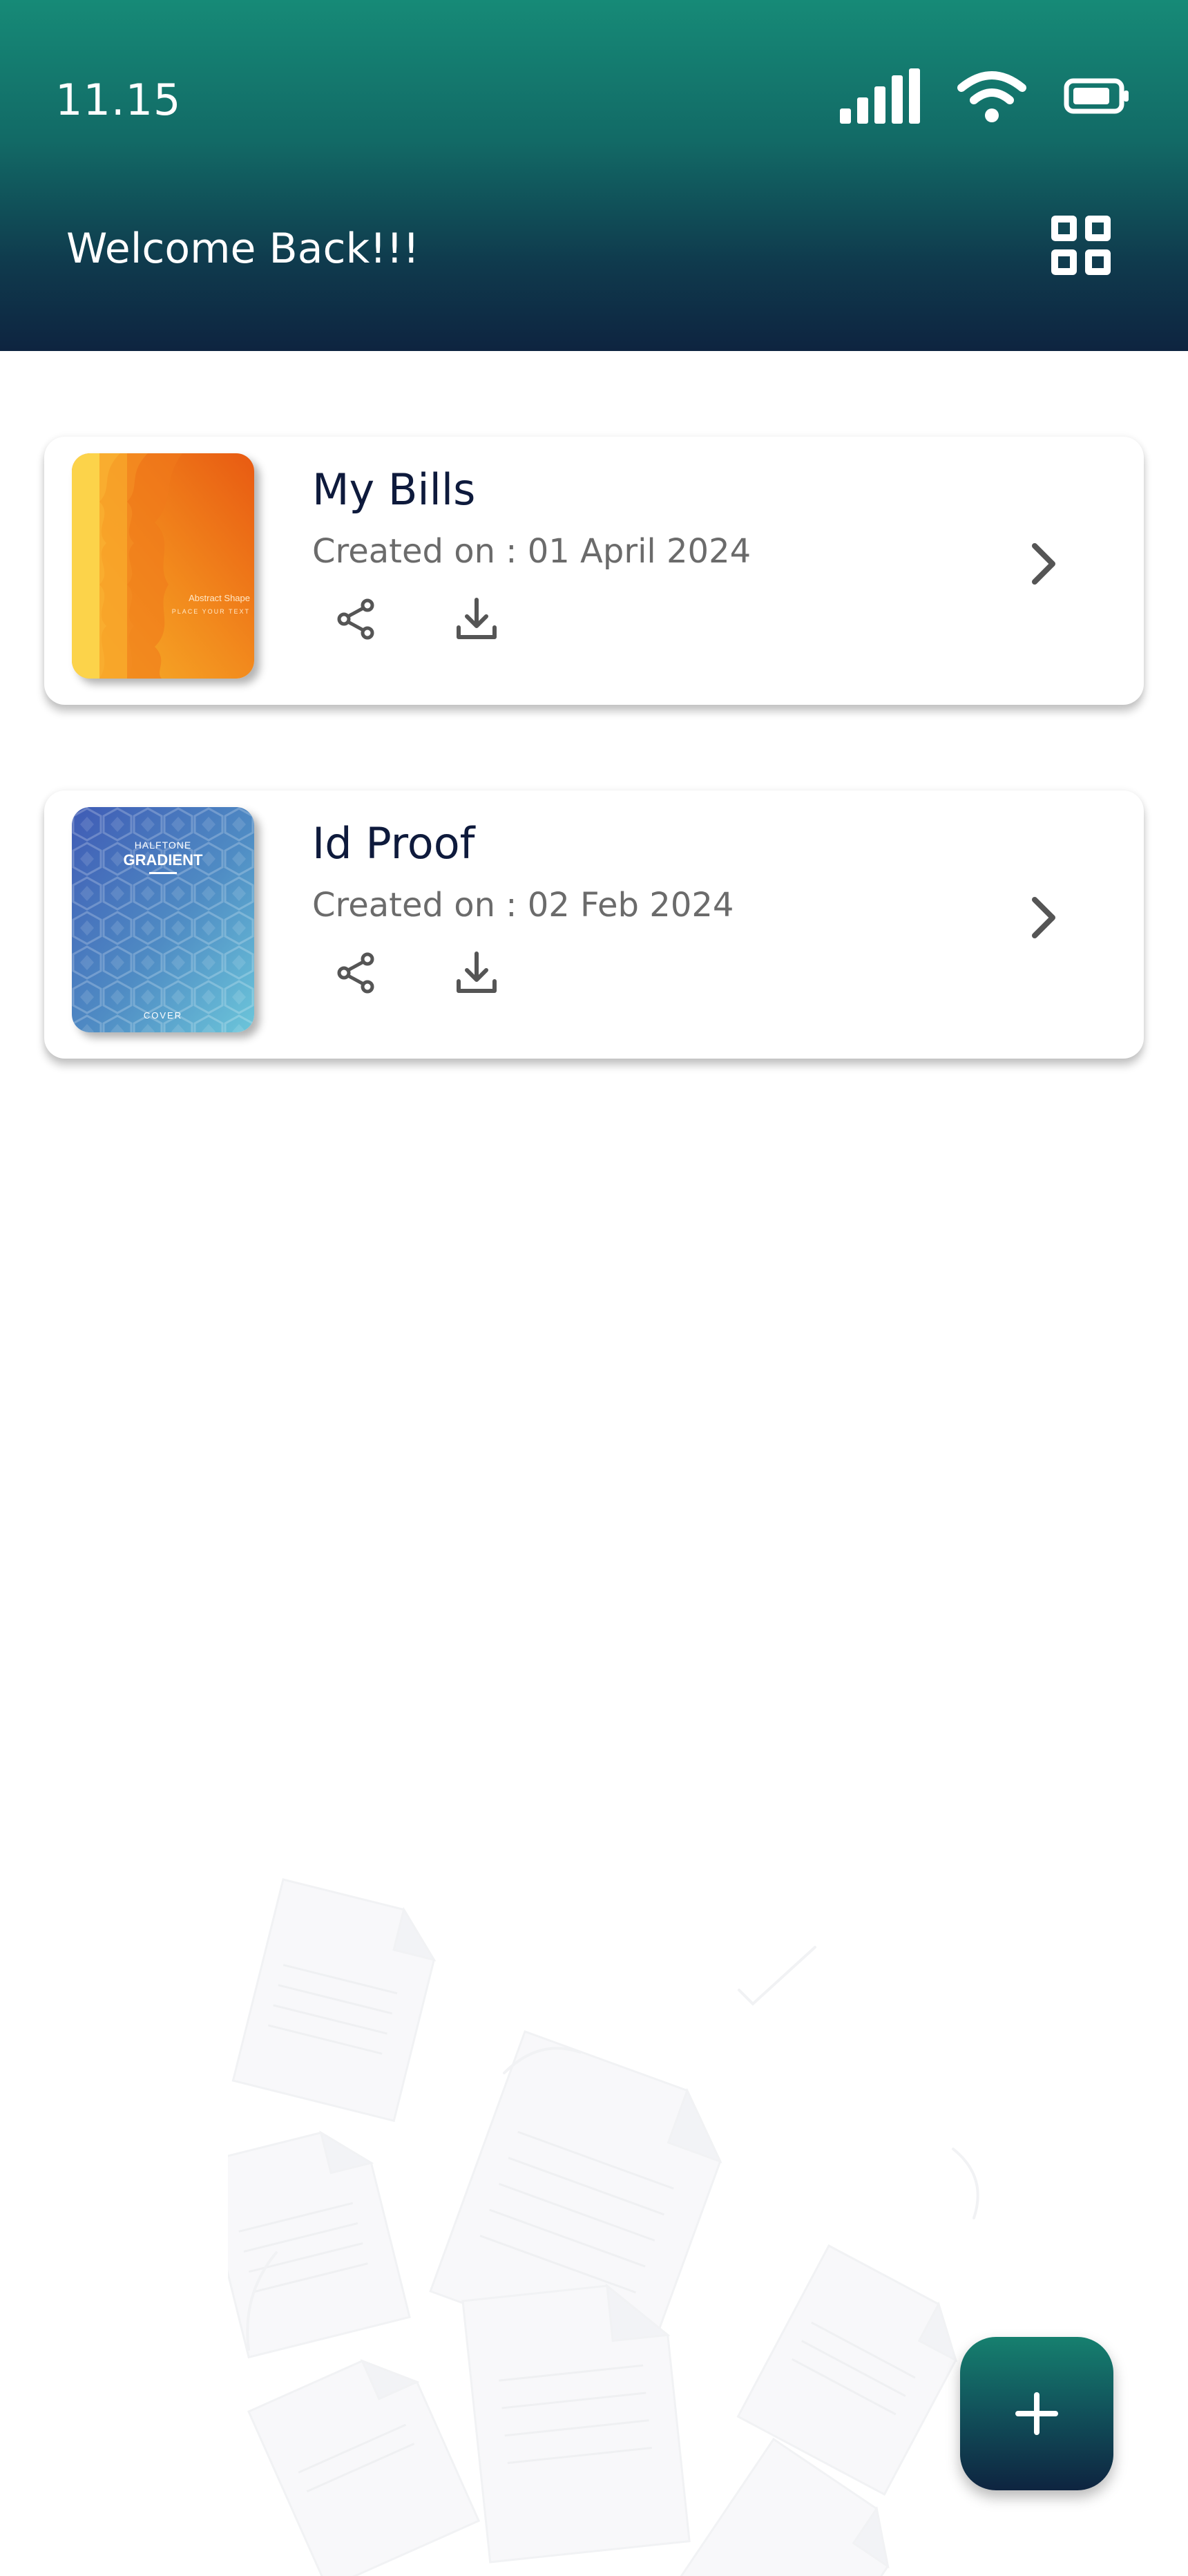 This screenshot has width=1188, height=2576. Describe the element at coordinates (163, 1015) in the screenshot. I see `thumbnail-text-3: COVER` at that location.